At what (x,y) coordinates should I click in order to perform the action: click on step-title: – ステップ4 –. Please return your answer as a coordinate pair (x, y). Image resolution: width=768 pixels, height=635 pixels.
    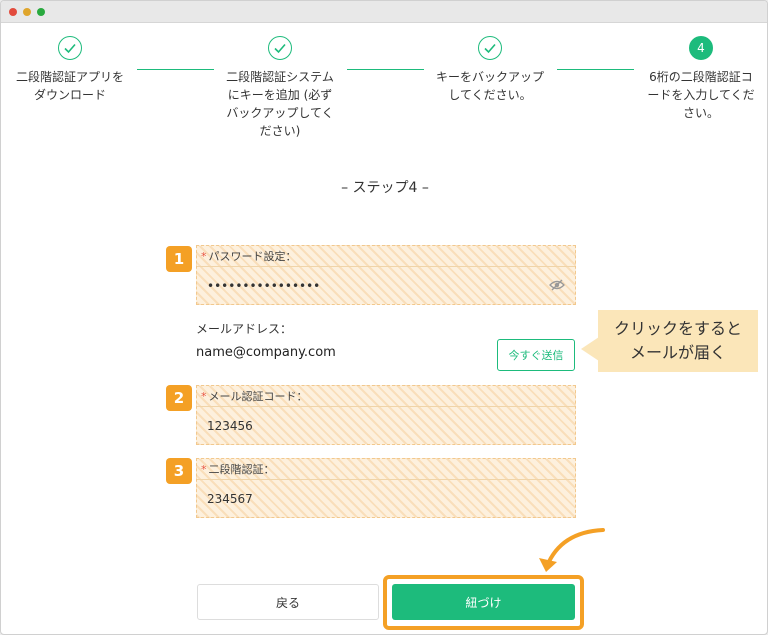
    Looking at the image, I should click on (385, 188).